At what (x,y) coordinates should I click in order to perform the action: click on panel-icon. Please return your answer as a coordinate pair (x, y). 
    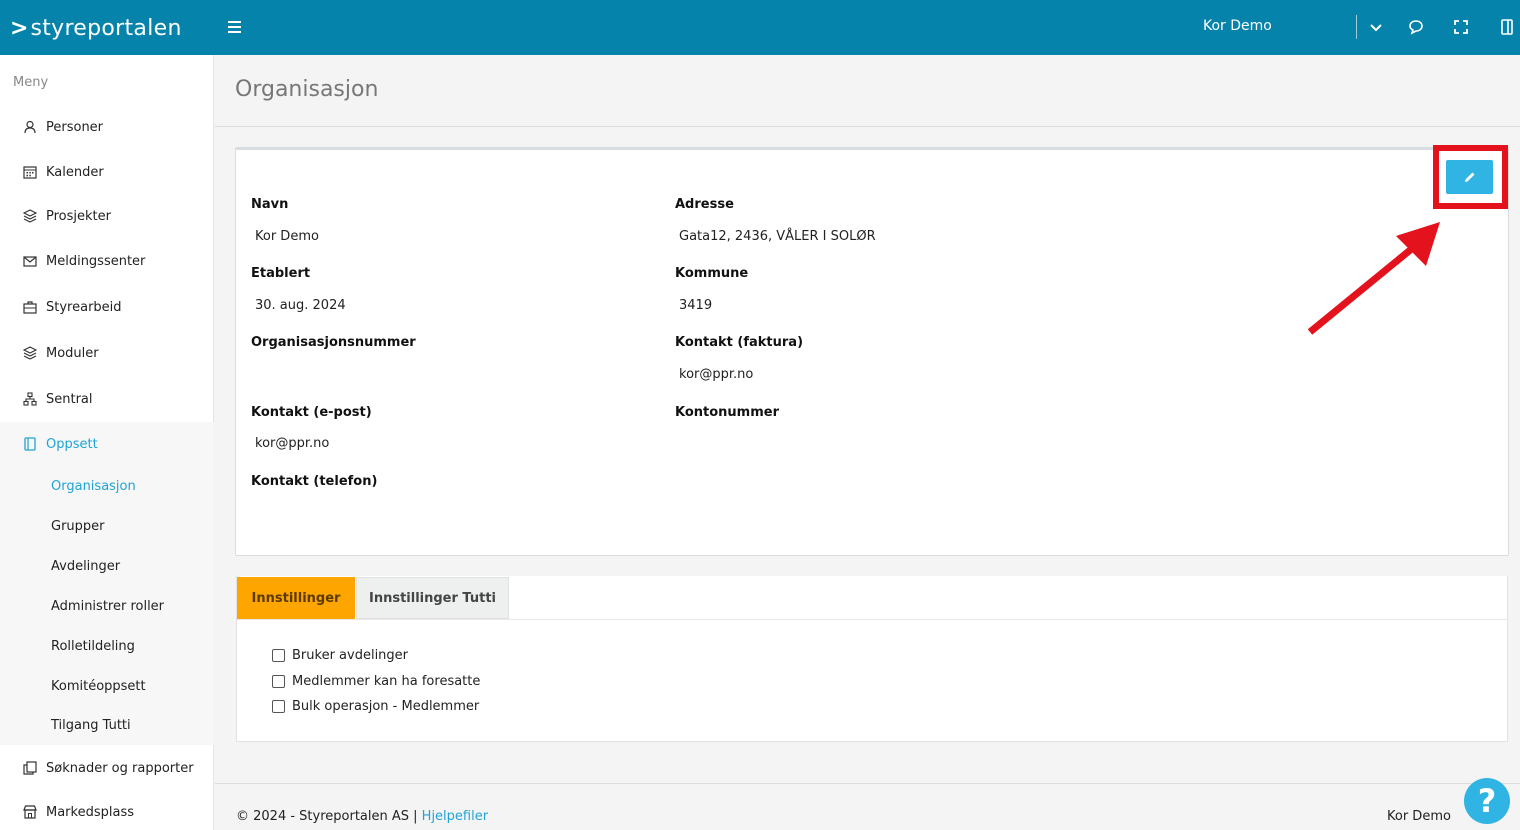
    Looking at the image, I should click on (1507, 27).